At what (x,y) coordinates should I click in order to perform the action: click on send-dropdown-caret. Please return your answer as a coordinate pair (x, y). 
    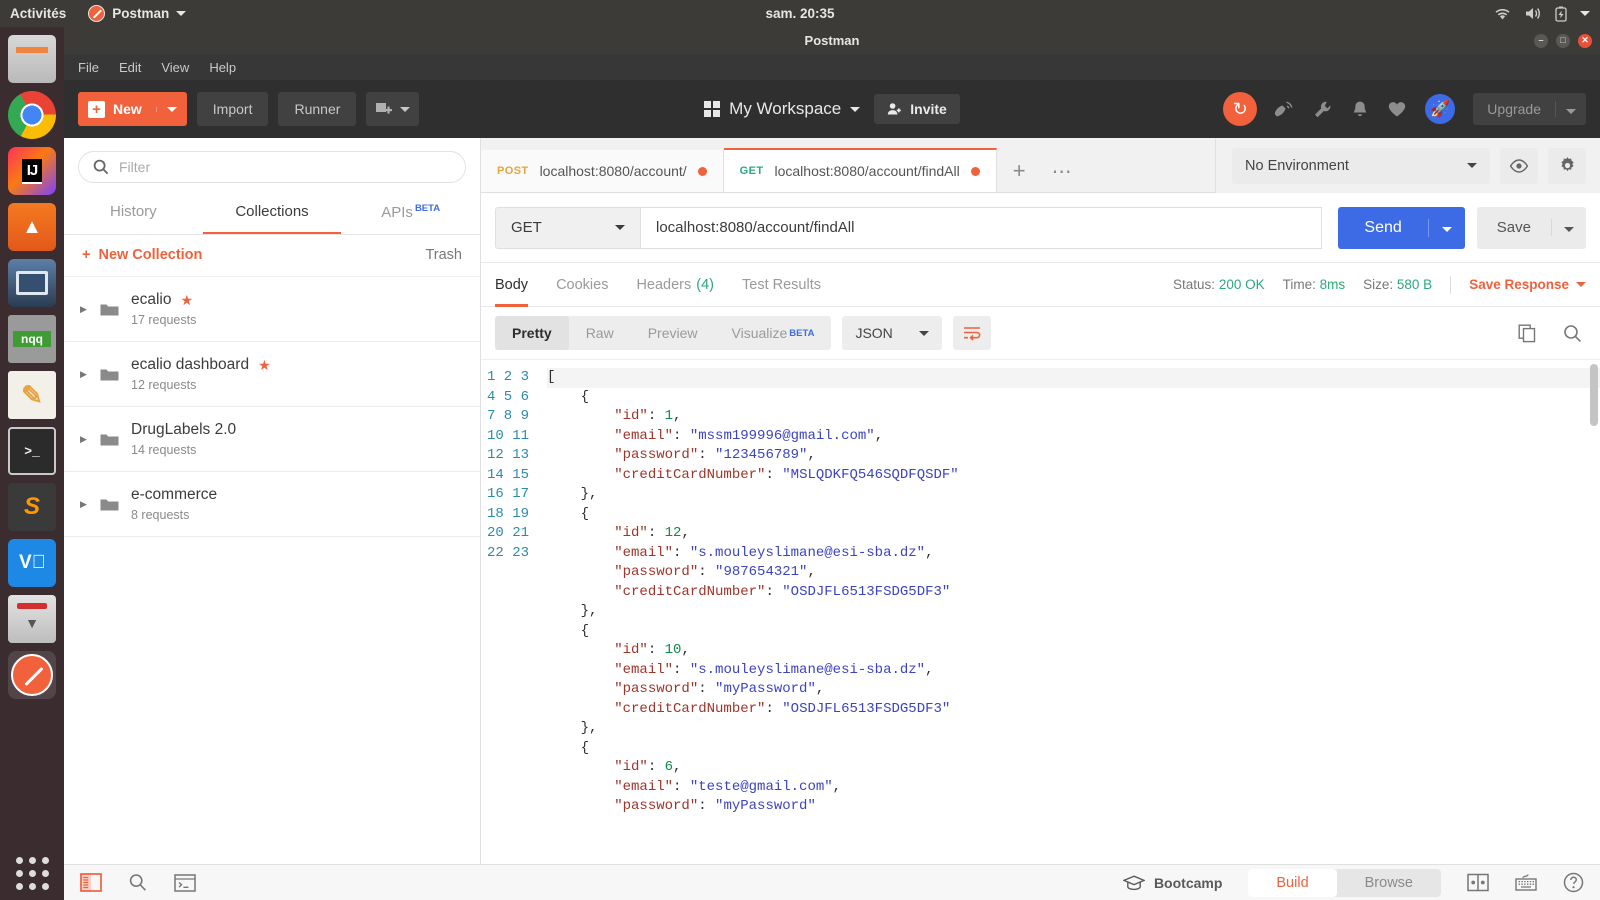
    Looking at the image, I should click on (1446, 227).